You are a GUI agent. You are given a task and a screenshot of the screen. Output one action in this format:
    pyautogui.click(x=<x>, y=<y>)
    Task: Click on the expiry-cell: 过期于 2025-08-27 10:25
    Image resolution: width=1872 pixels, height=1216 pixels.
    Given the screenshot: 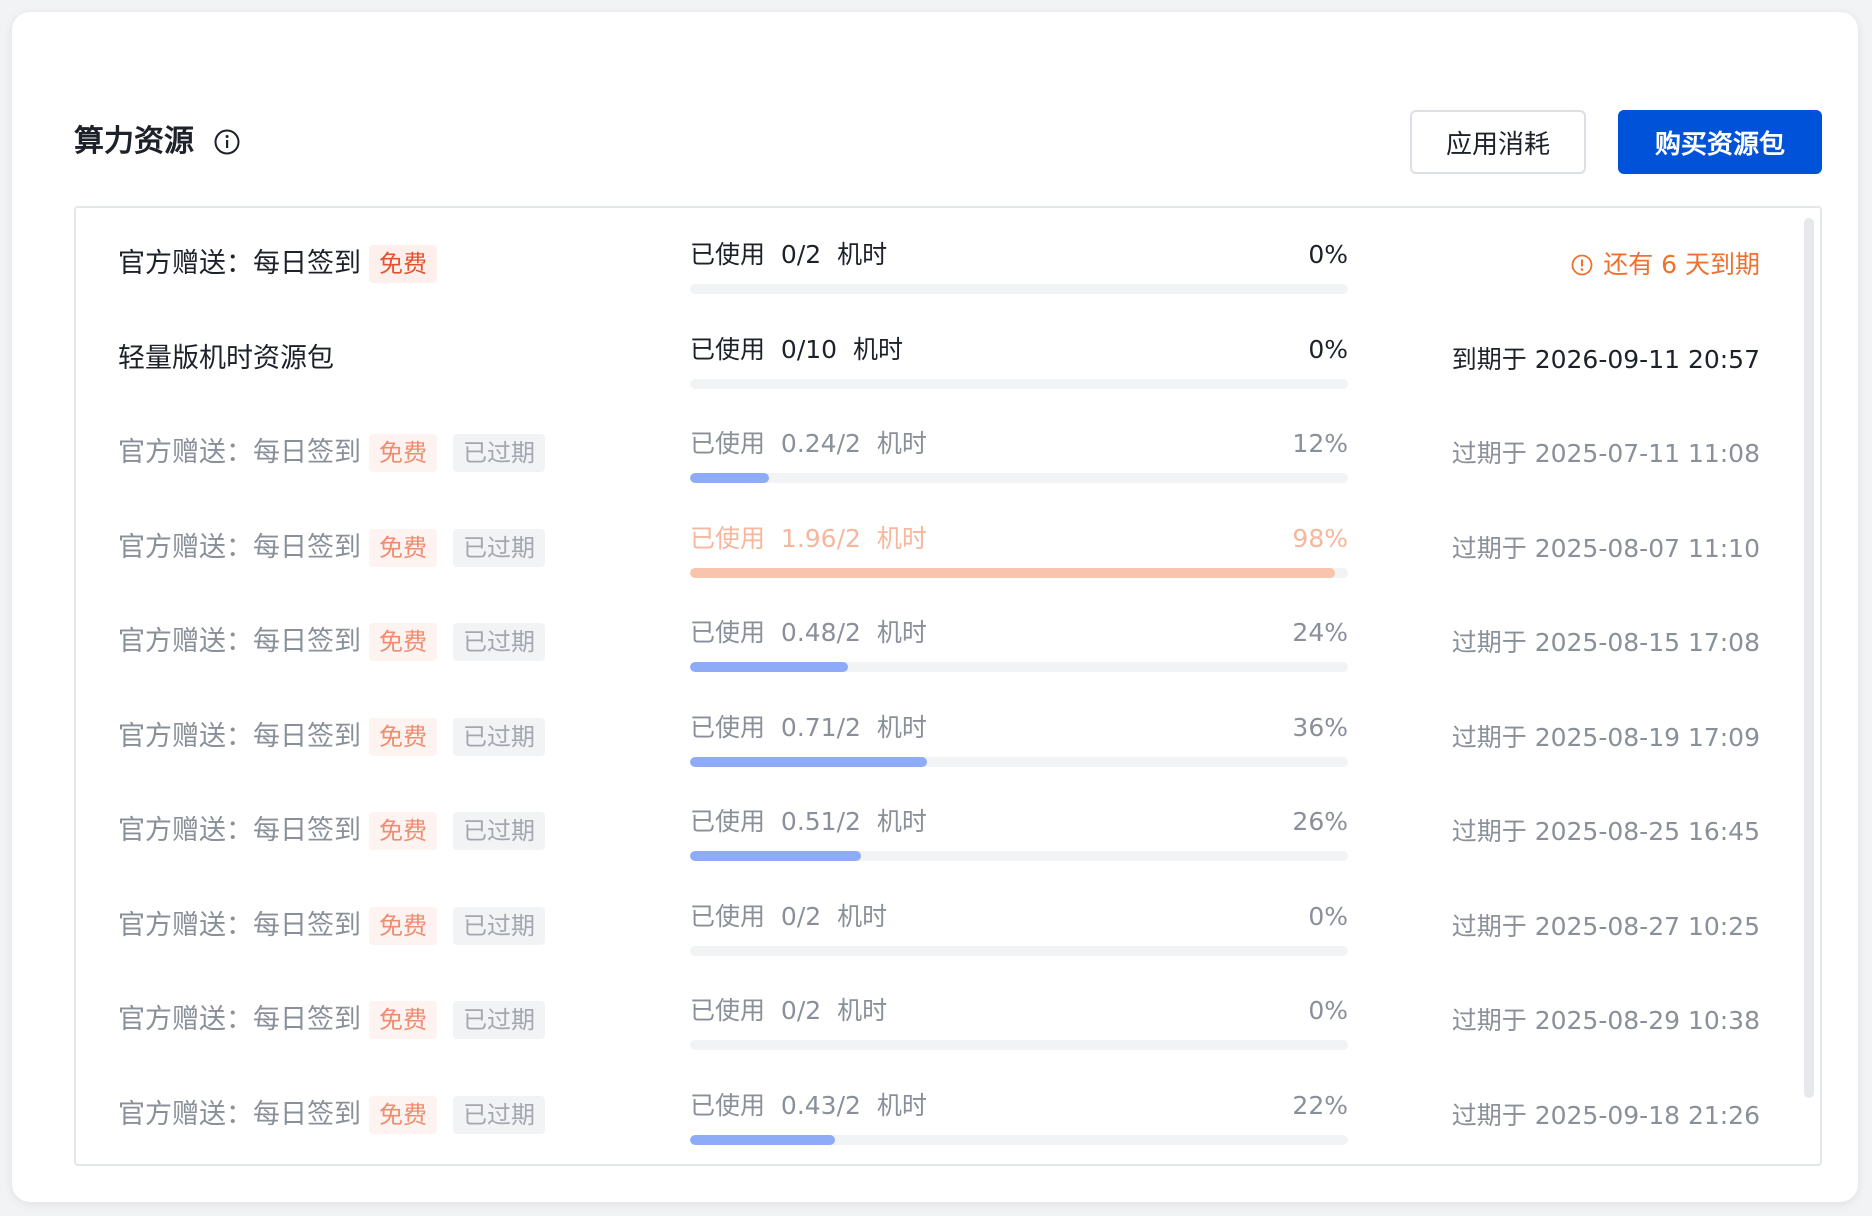 What is the action you would take?
    pyautogui.click(x=1606, y=927)
    